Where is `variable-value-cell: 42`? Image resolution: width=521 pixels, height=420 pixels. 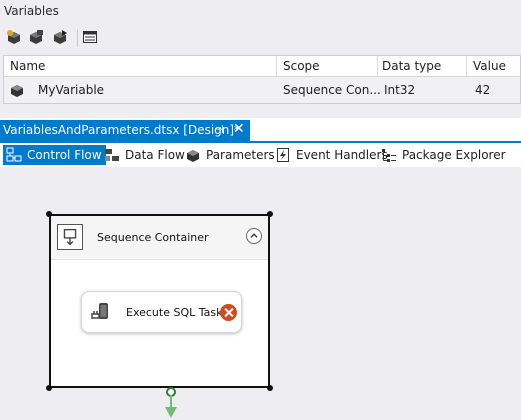 variable-value-cell: 42 is located at coordinates (482, 90).